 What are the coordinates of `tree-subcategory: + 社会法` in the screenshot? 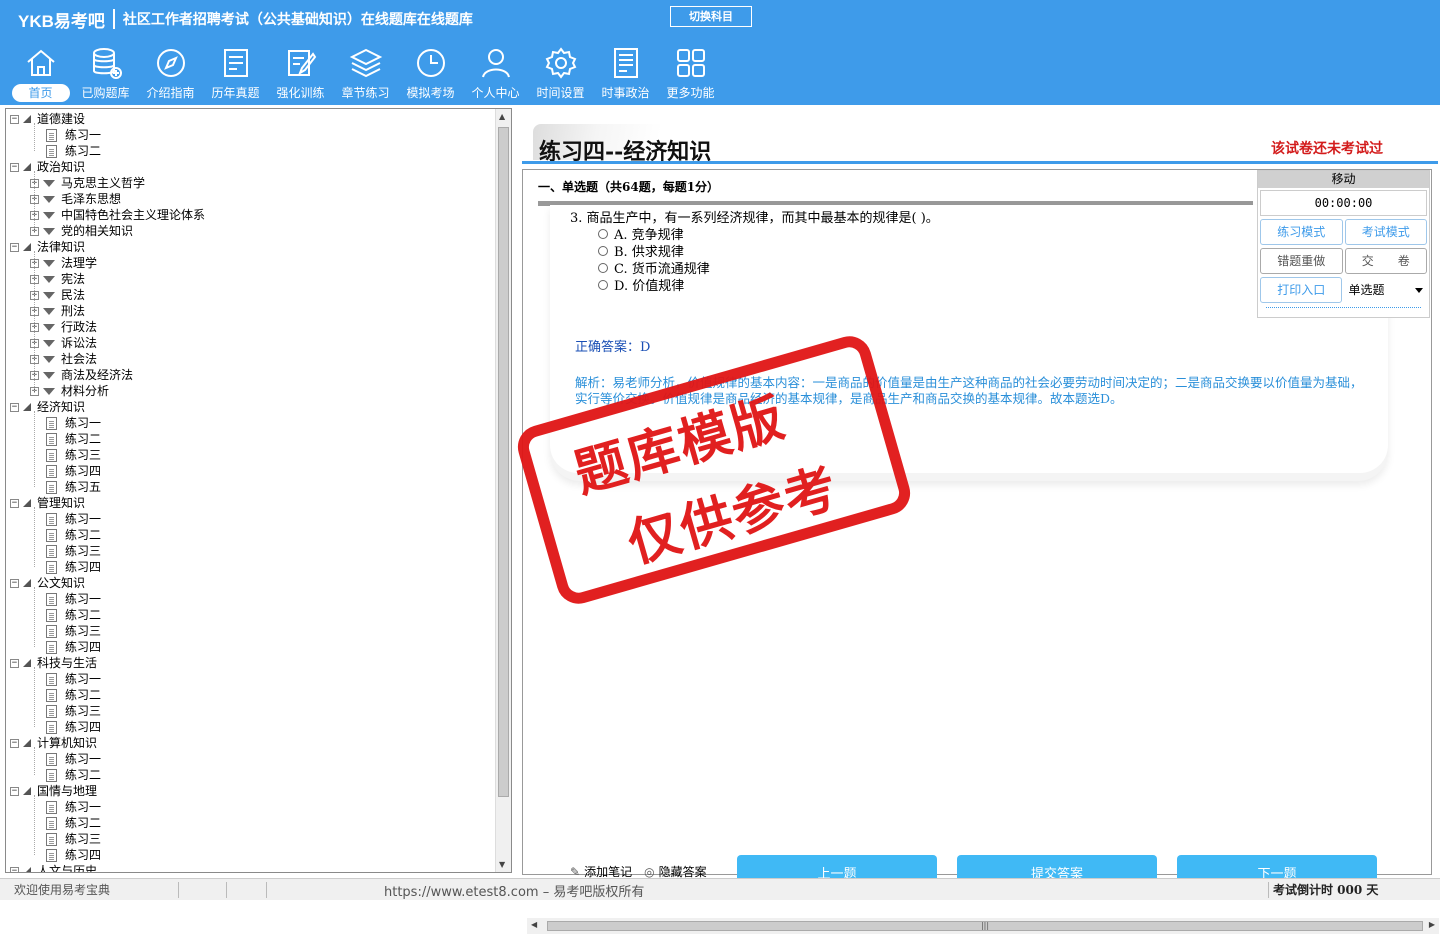 It's located at (63, 359).